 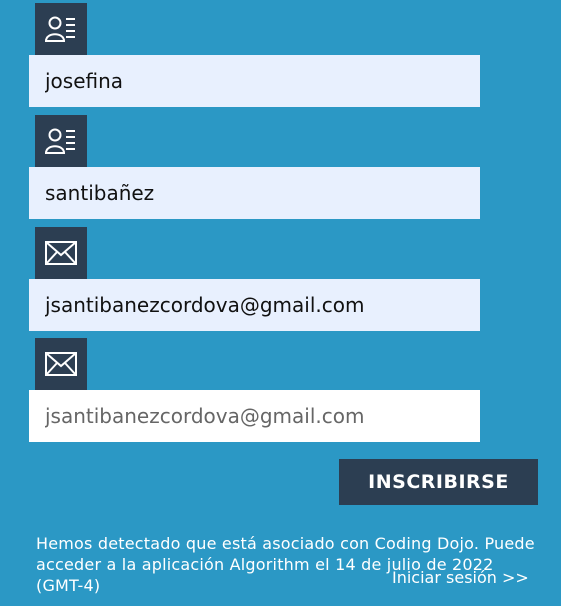 I want to click on first-name-input, so click(x=254, y=81).